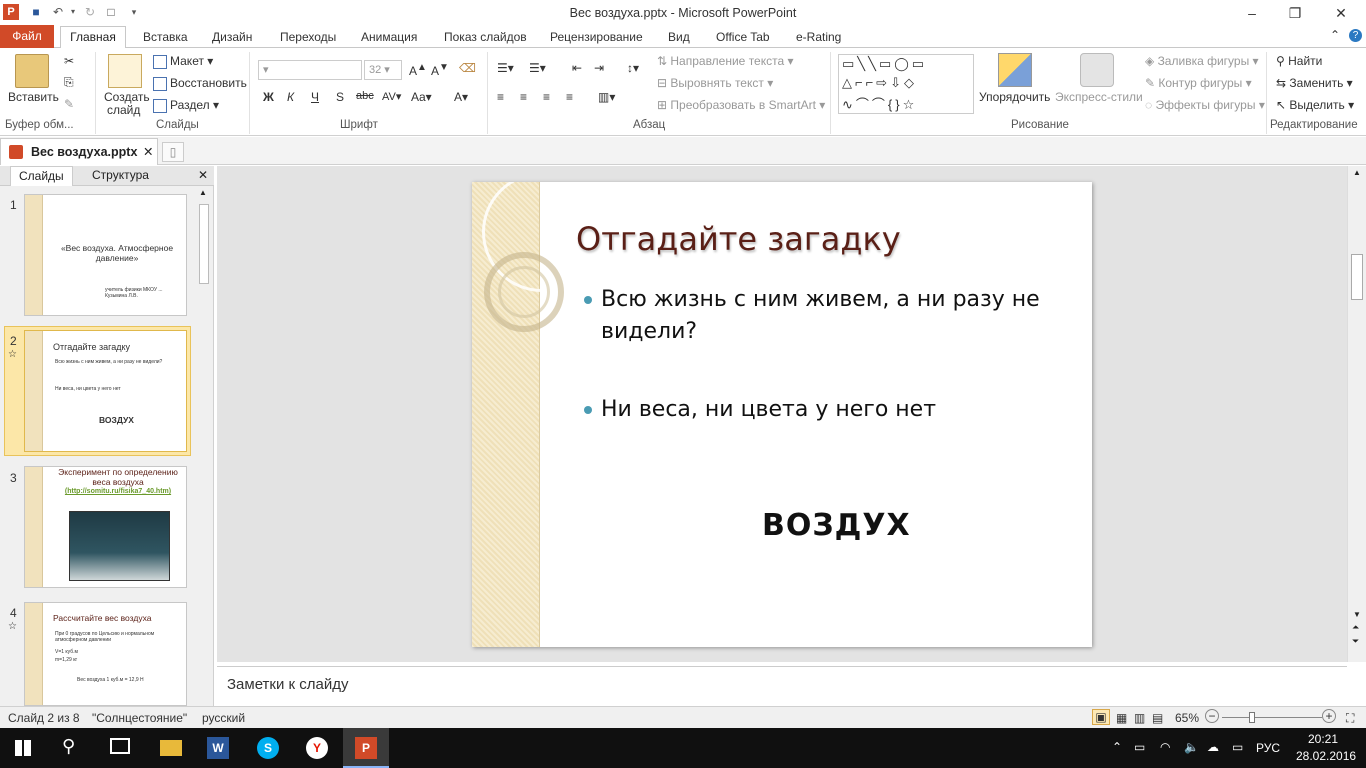 Image resolution: width=1366 pixels, height=768 pixels. Describe the element at coordinates (546, 97) in the screenshot. I see `align-right-icon: ≡` at that location.